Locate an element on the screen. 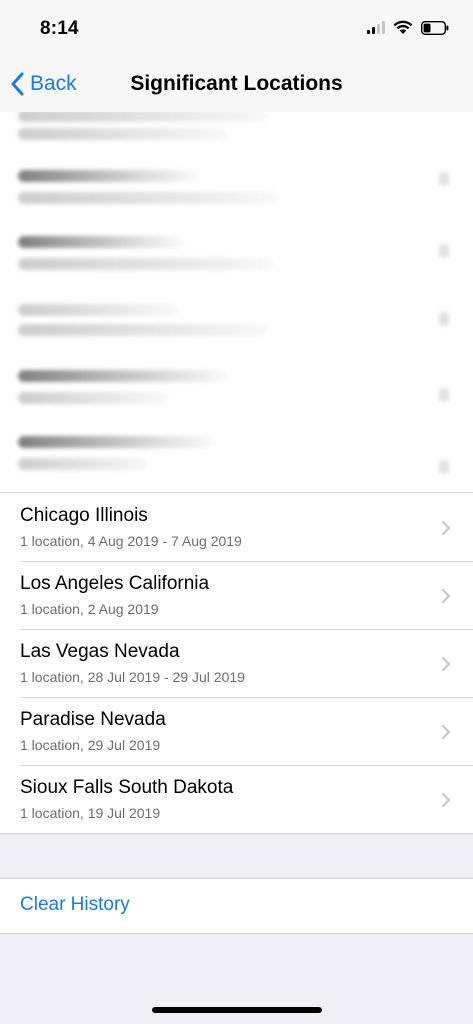 The height and width of the screenshot is (1024, 473). home-indicator is located at coordinates (237, 1010).